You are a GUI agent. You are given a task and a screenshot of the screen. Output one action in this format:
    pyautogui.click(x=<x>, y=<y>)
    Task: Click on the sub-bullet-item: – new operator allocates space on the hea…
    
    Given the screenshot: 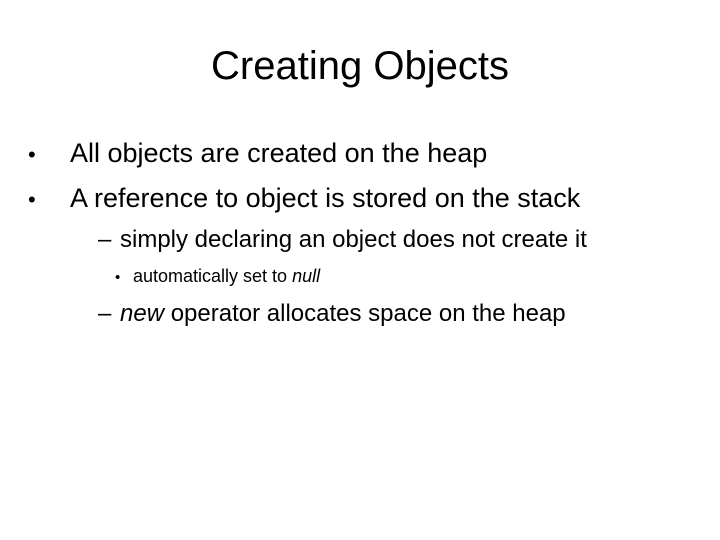 What is the action you would take?
    pyautogui.click(x=332, y=314)
    